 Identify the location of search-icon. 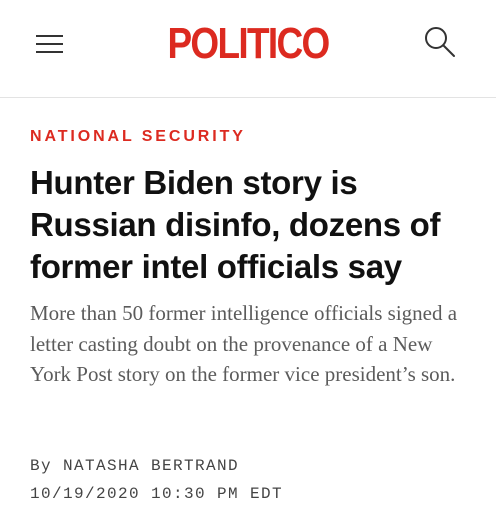
(440, 42).